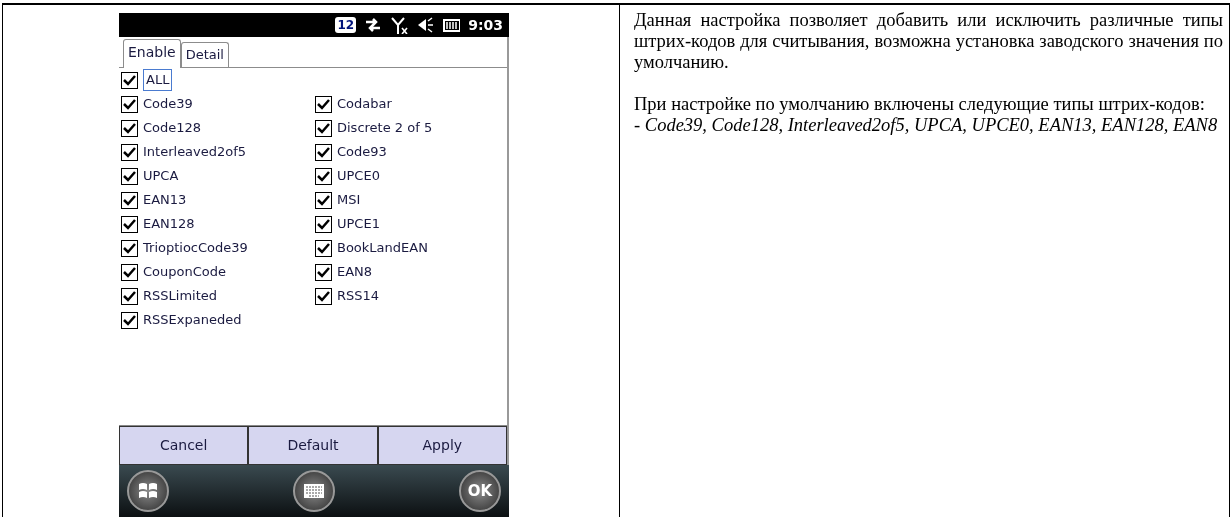  Describe the element at coordinates (184, 272) in the screenshot. I see `checkbox-label: CouponCode` at that location.